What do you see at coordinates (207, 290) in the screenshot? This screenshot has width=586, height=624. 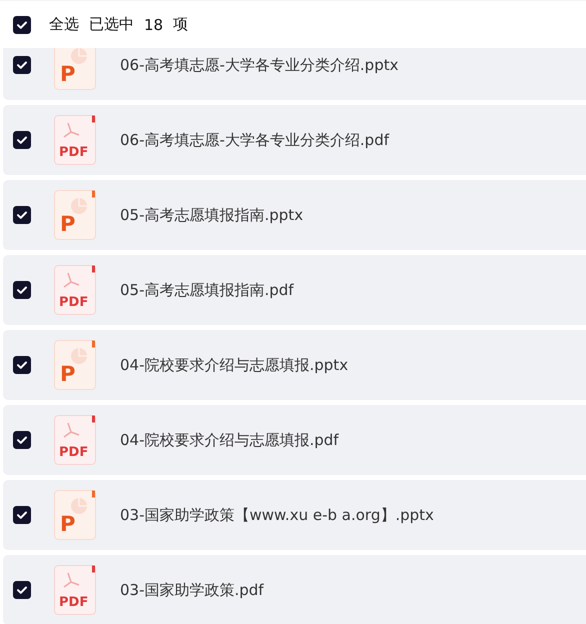 I see `file-name: 05-高考志愿填报指南.pdf` at bounding box center [207, 290].